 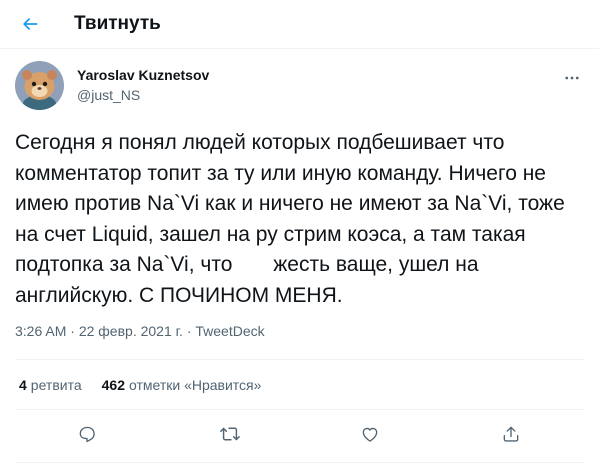 I want to click on retweets-stat: 4 ретвита, so click(x=50, y=385).